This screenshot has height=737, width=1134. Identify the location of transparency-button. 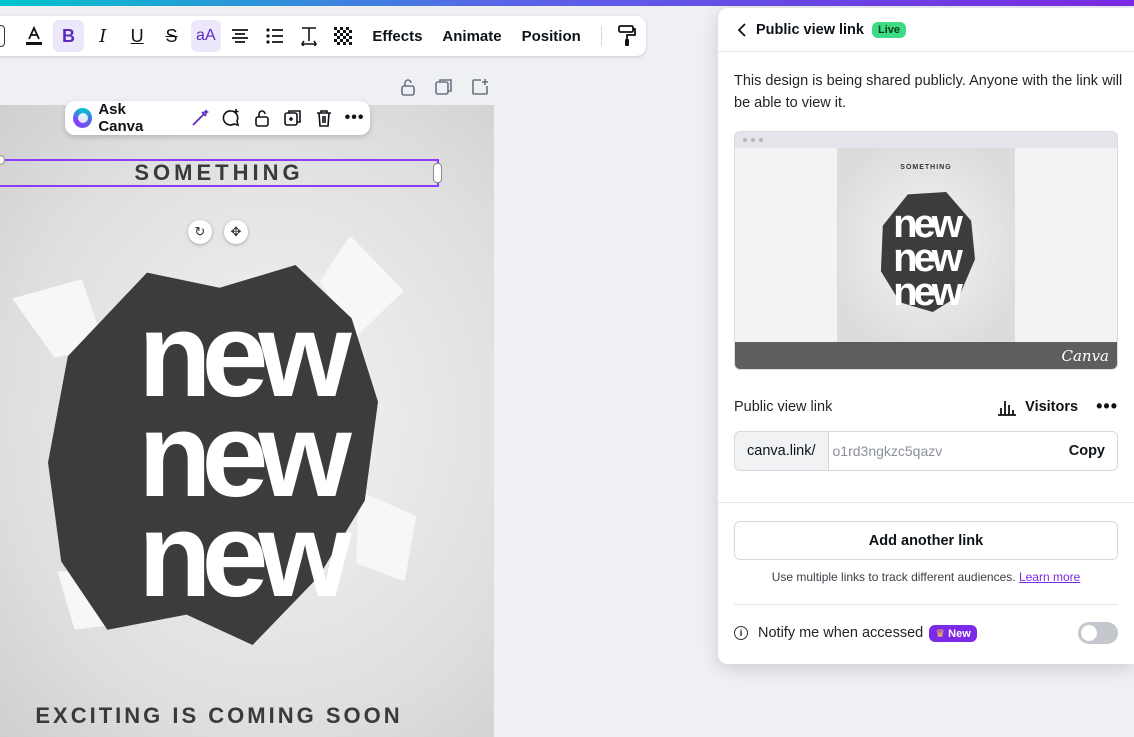
(343, 36).